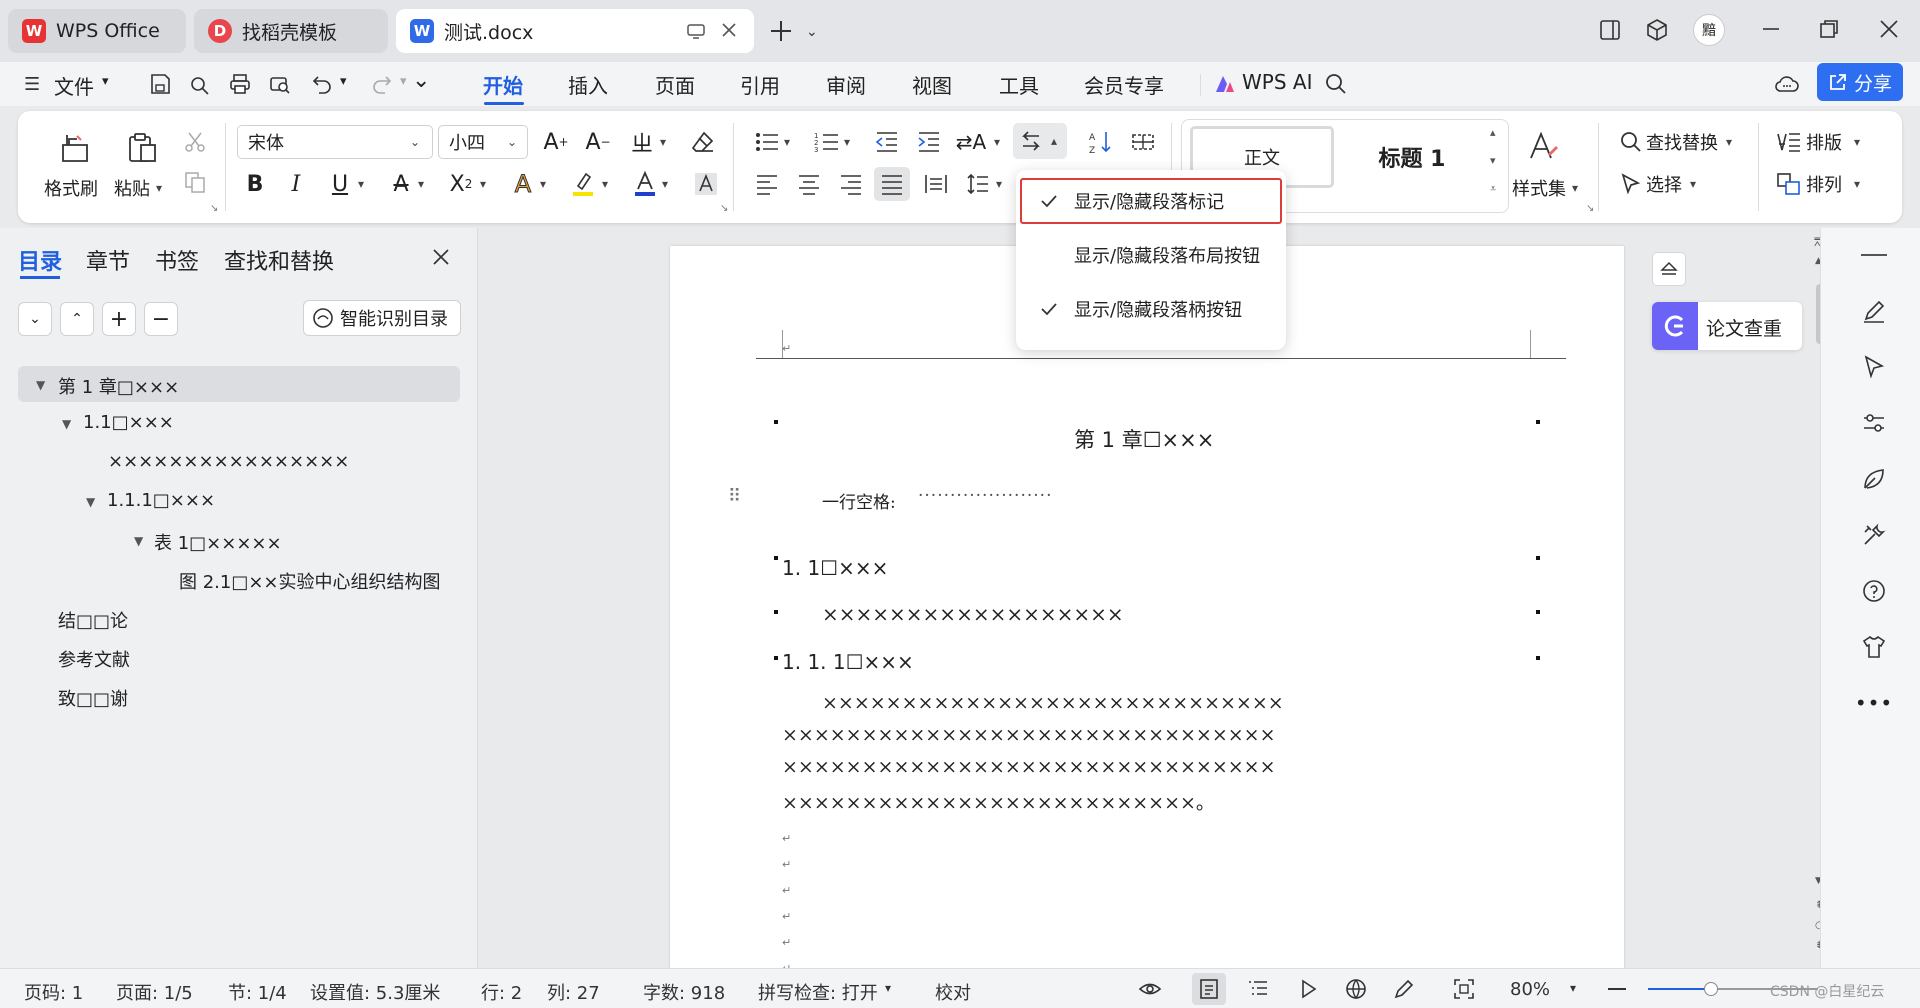  Describe the element at coordinates (929, 142) in the screenshot. I see `increase-indent-icon` at that location.